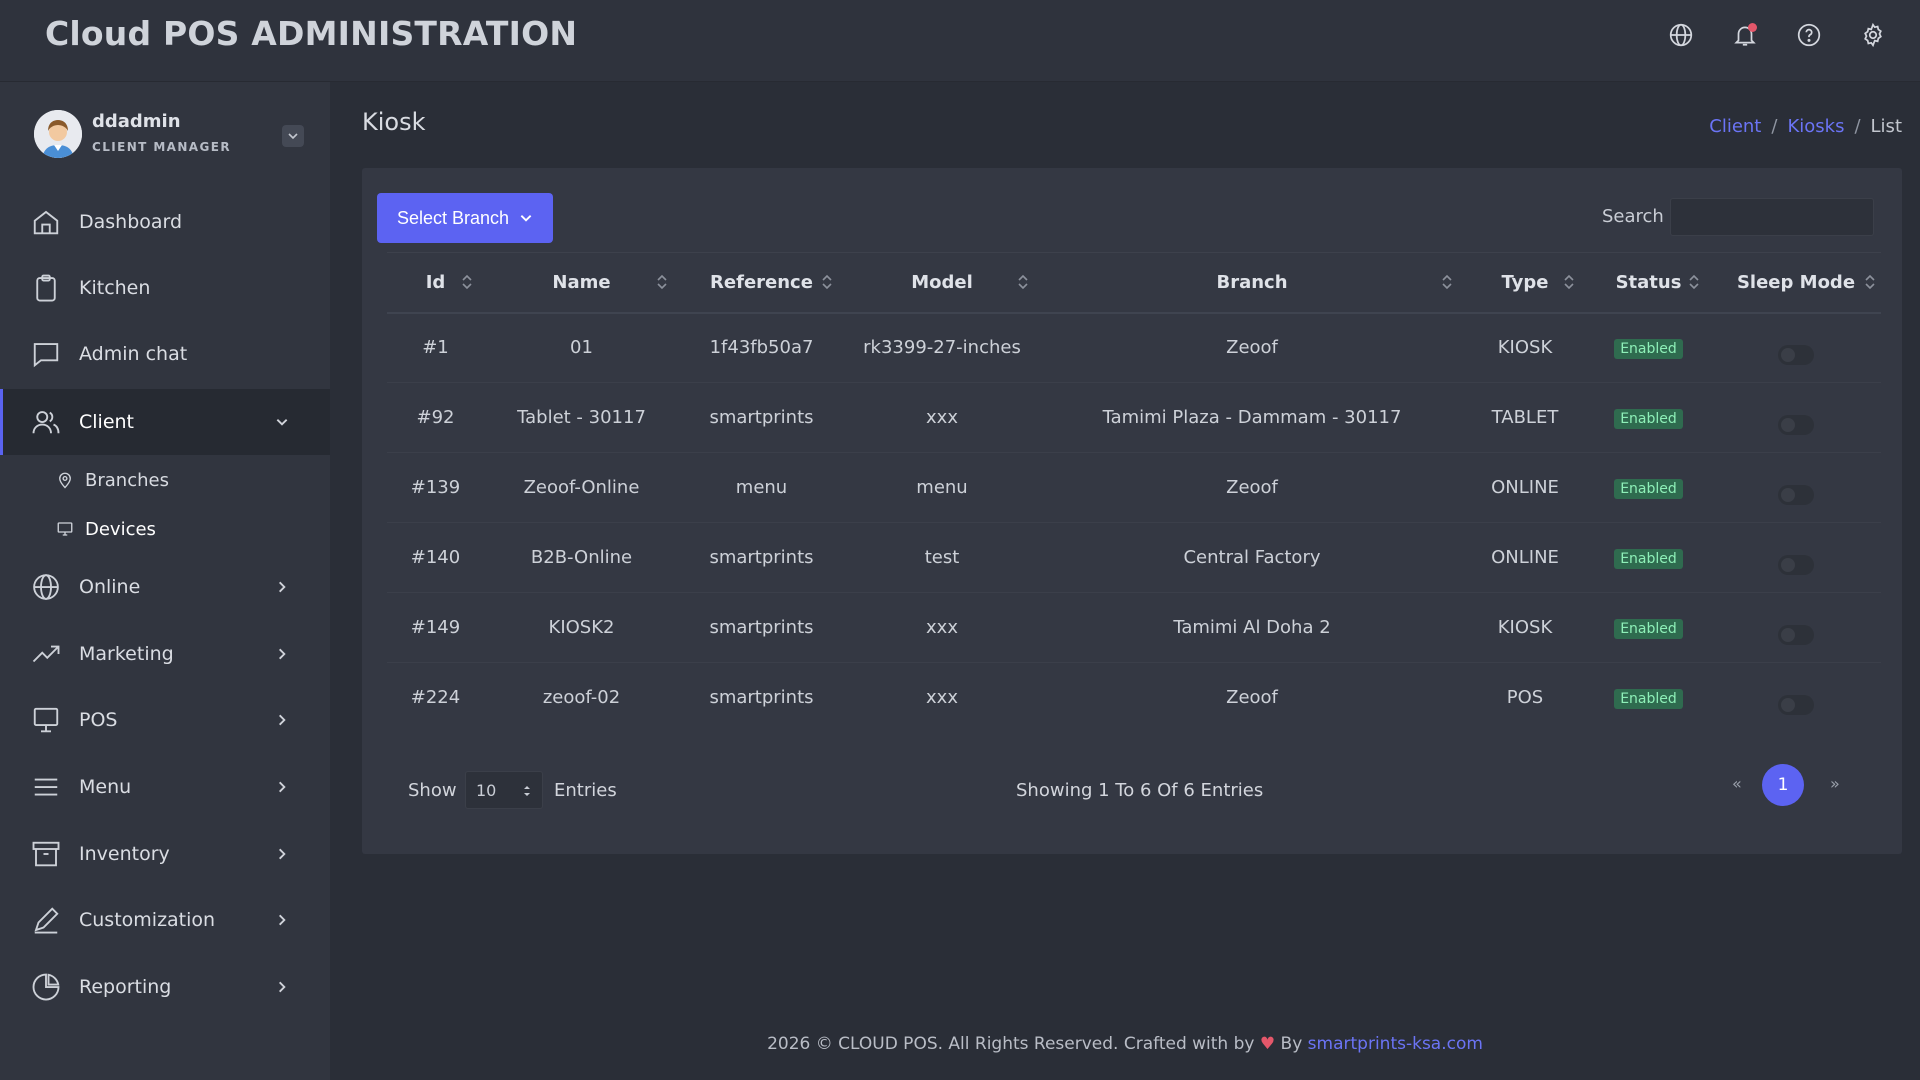 Image resolution: width=1920 pixels, height=1080 pixels. Describe the element at coordinates (1252, 627) in the screenshot. I see `cell-branch: Tamimi Al Doha 2` at that location.